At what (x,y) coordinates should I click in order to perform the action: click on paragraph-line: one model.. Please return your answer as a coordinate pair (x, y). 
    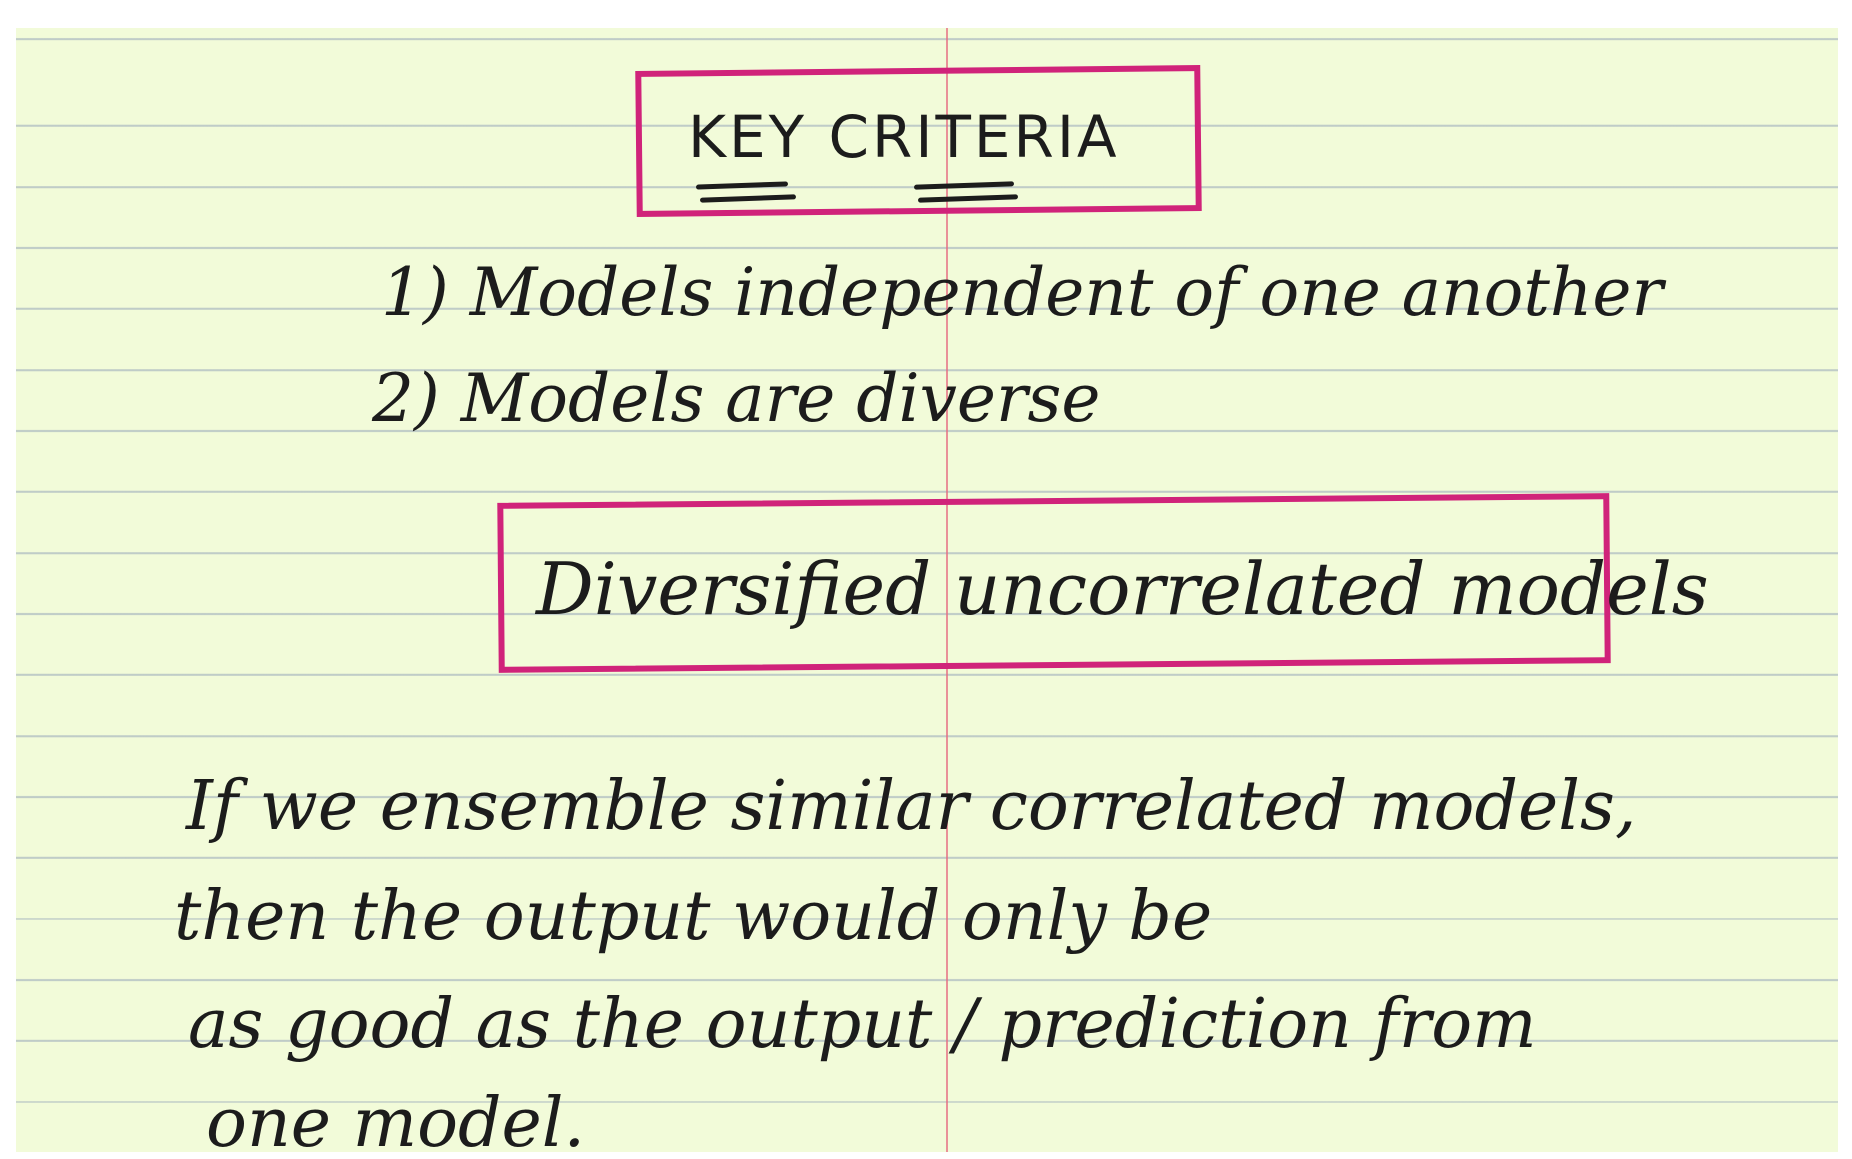
    Looking at the image, I should click on (396, 1118).